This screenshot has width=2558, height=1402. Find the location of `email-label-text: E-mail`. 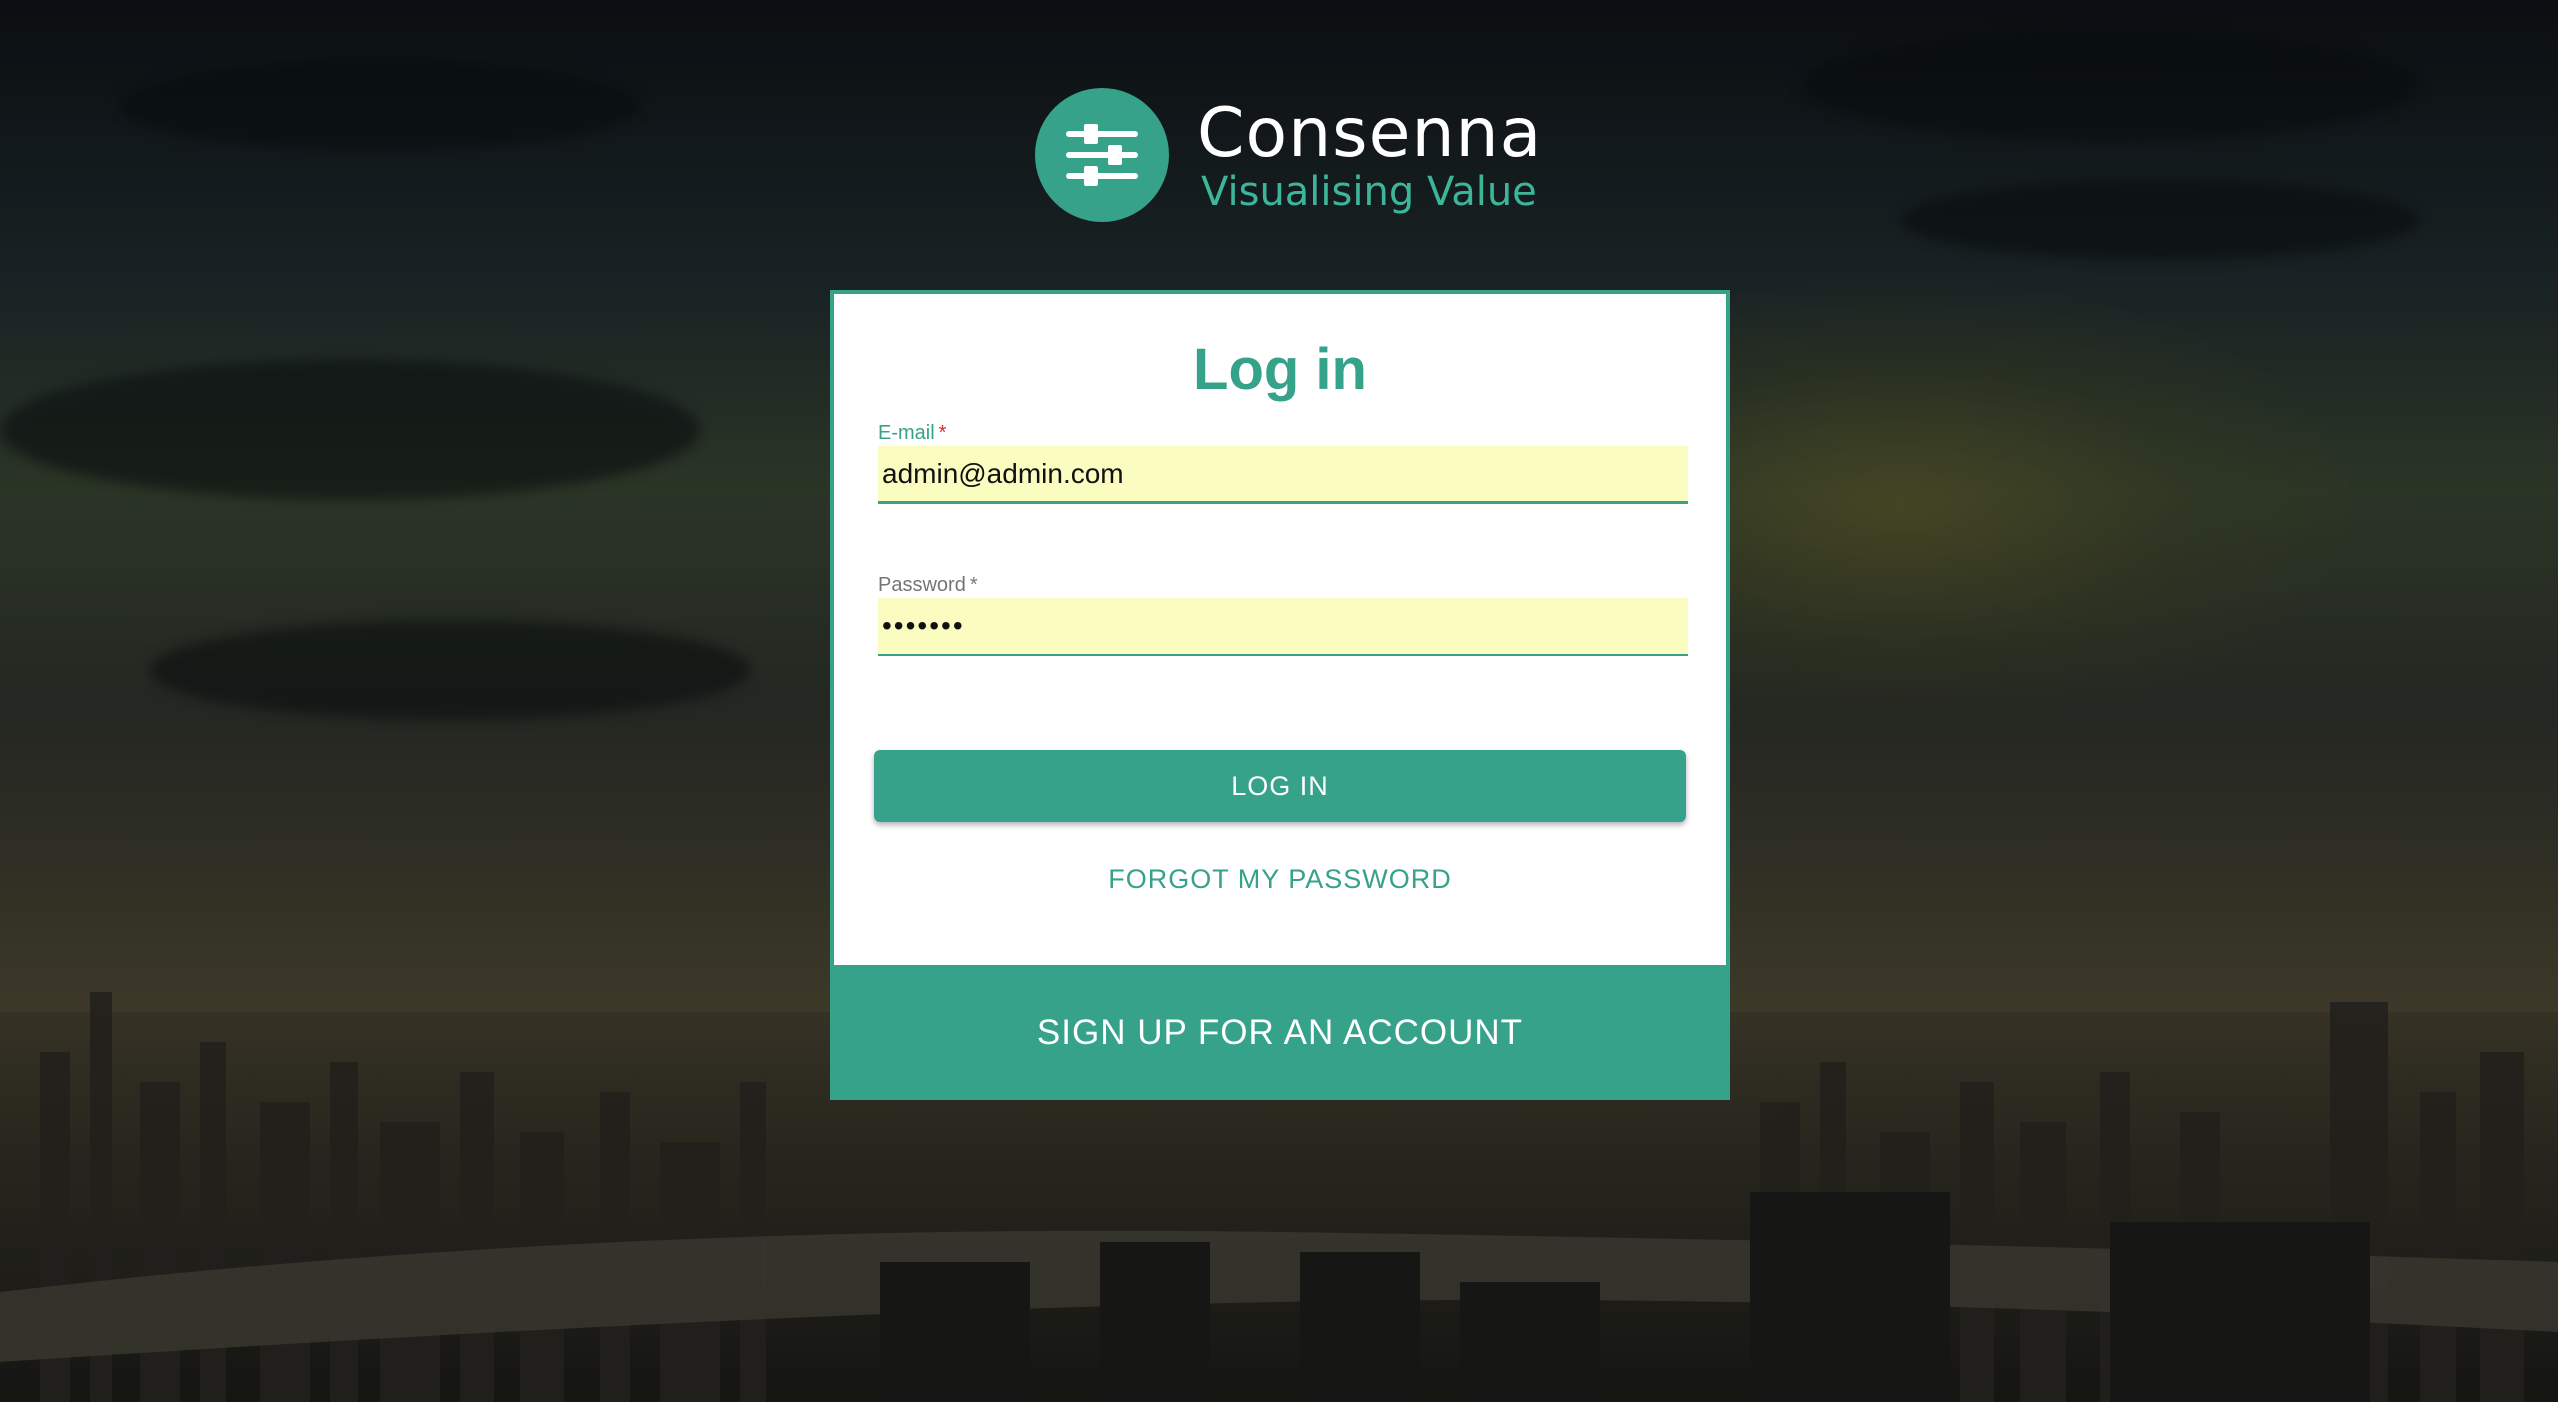

email-label-text: E-mail is located at coordinates (906, 433).